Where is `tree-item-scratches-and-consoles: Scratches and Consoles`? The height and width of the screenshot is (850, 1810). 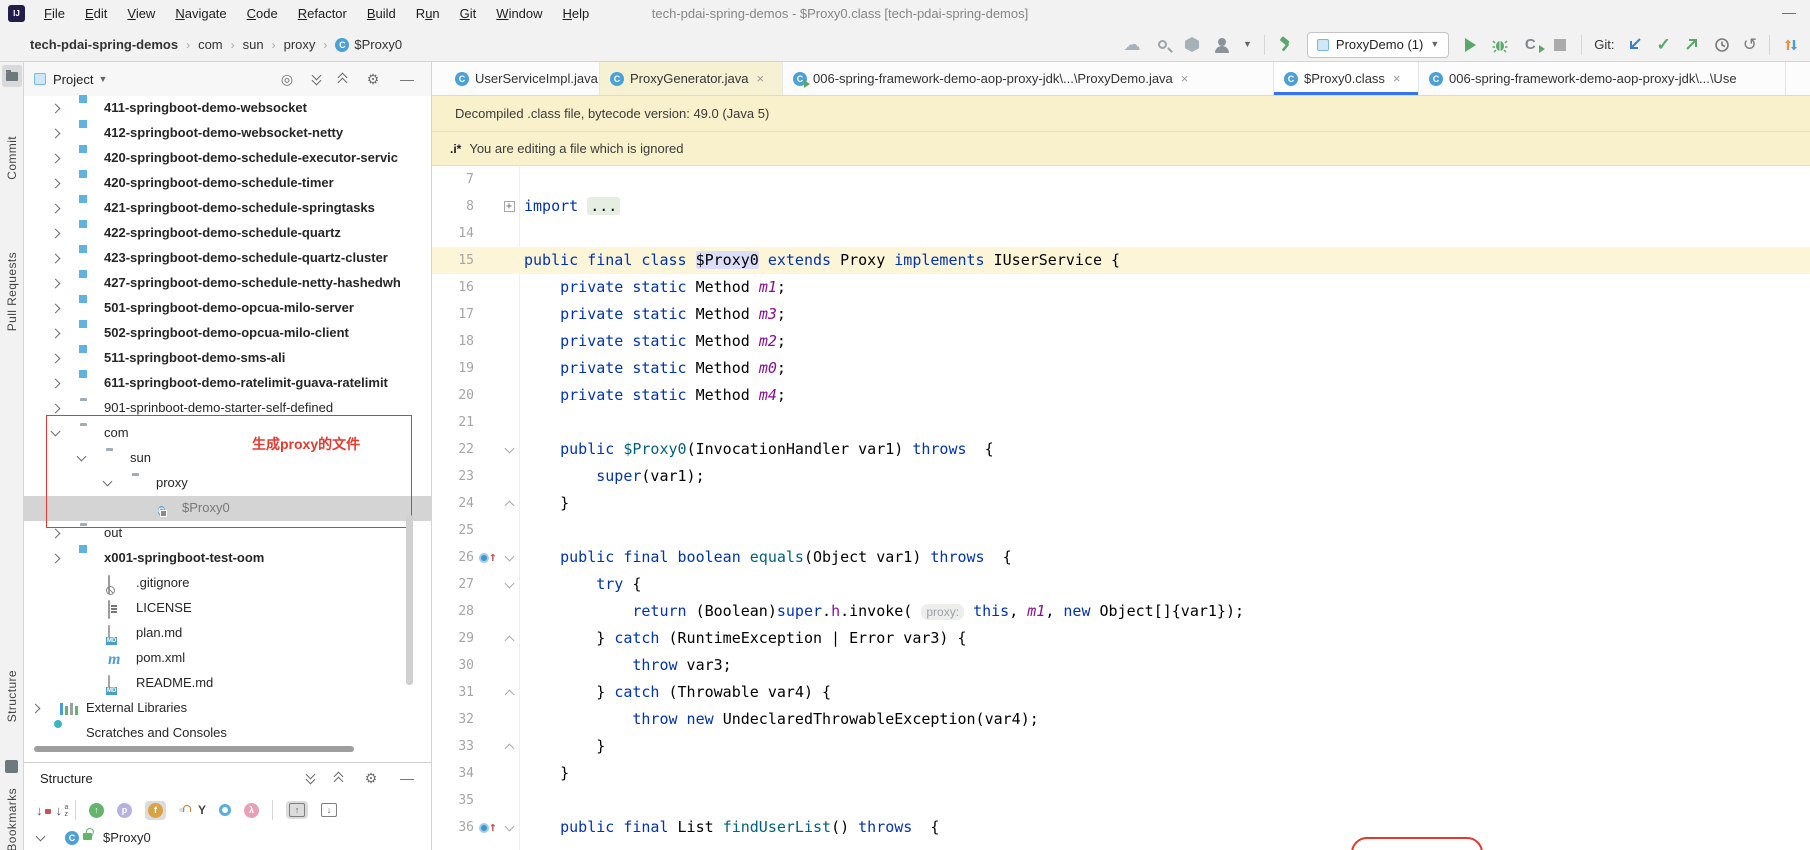 tree-item-scratches-and-consoles: Scratches and Consoles is located at coordinates (227, 733).